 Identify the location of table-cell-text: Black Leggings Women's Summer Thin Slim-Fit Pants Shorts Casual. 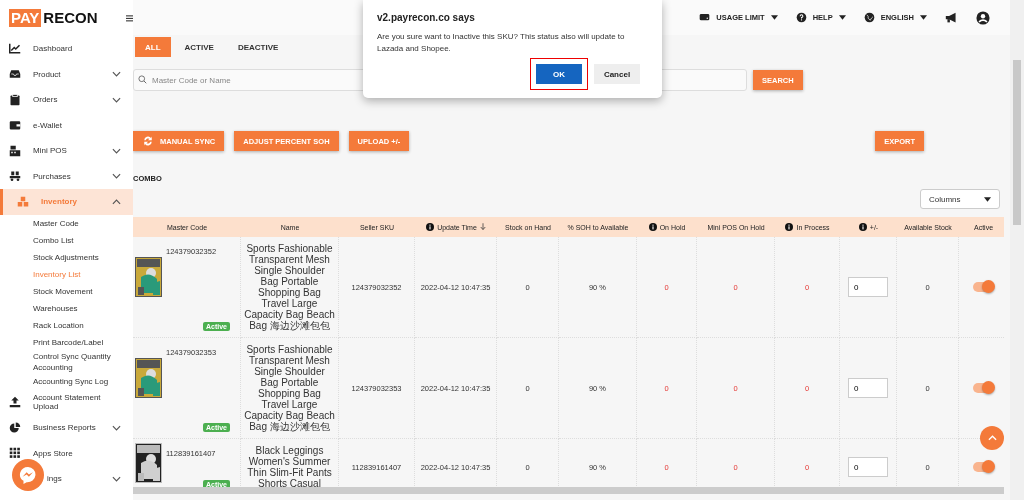
(289, 467).